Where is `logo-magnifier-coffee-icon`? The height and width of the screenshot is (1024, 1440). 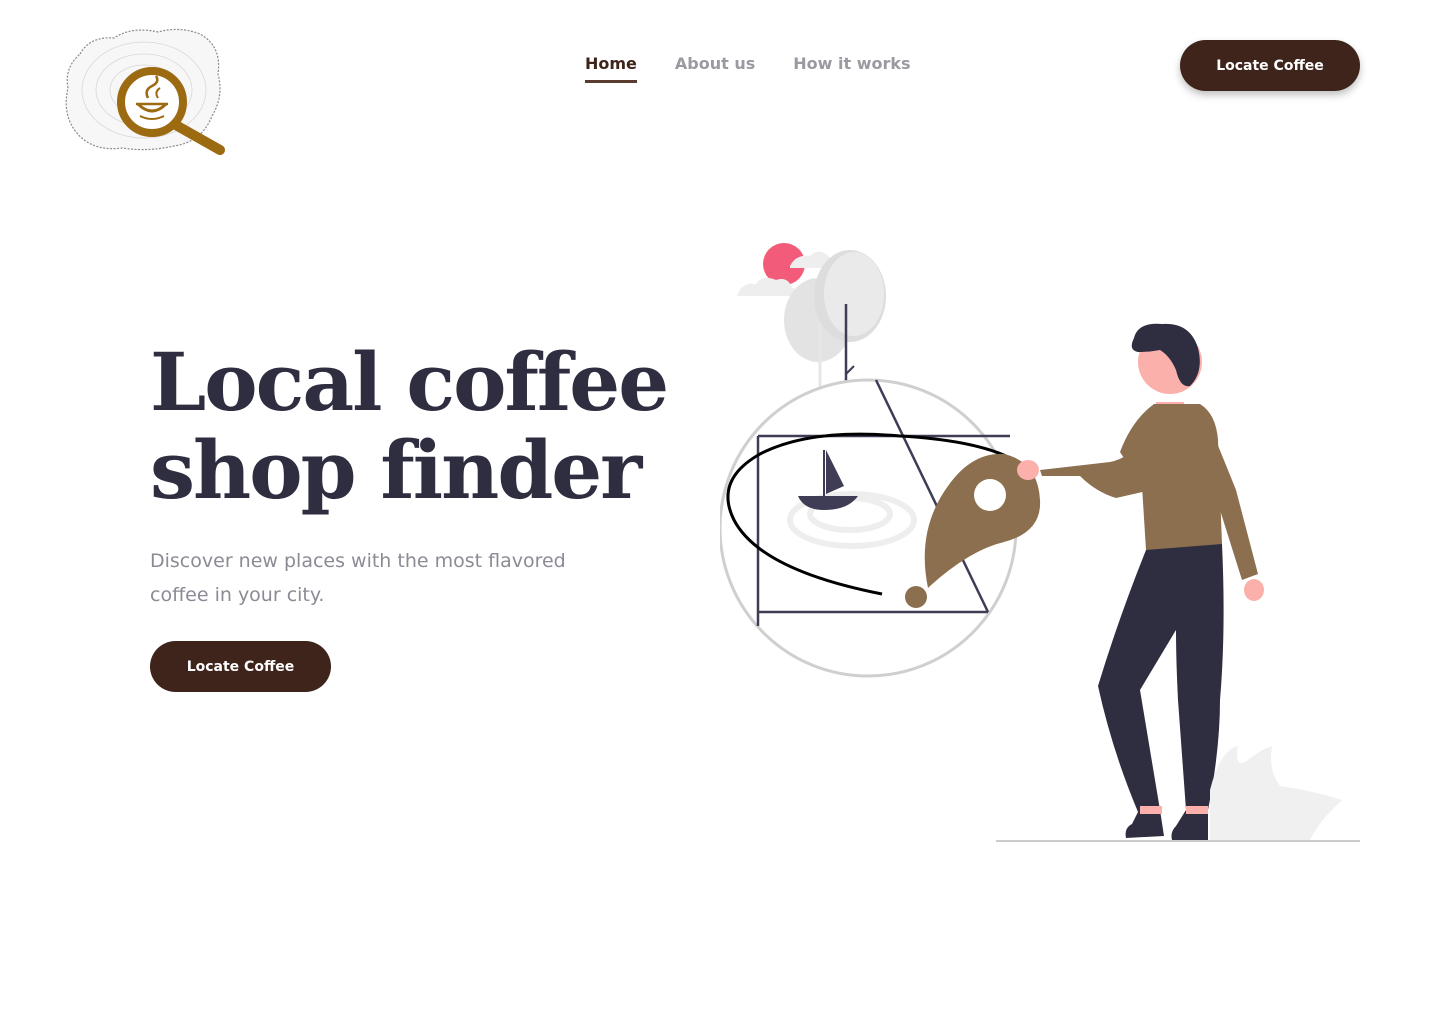
logo-magnifier-coffee-icon is located at coordinates (145, 91).